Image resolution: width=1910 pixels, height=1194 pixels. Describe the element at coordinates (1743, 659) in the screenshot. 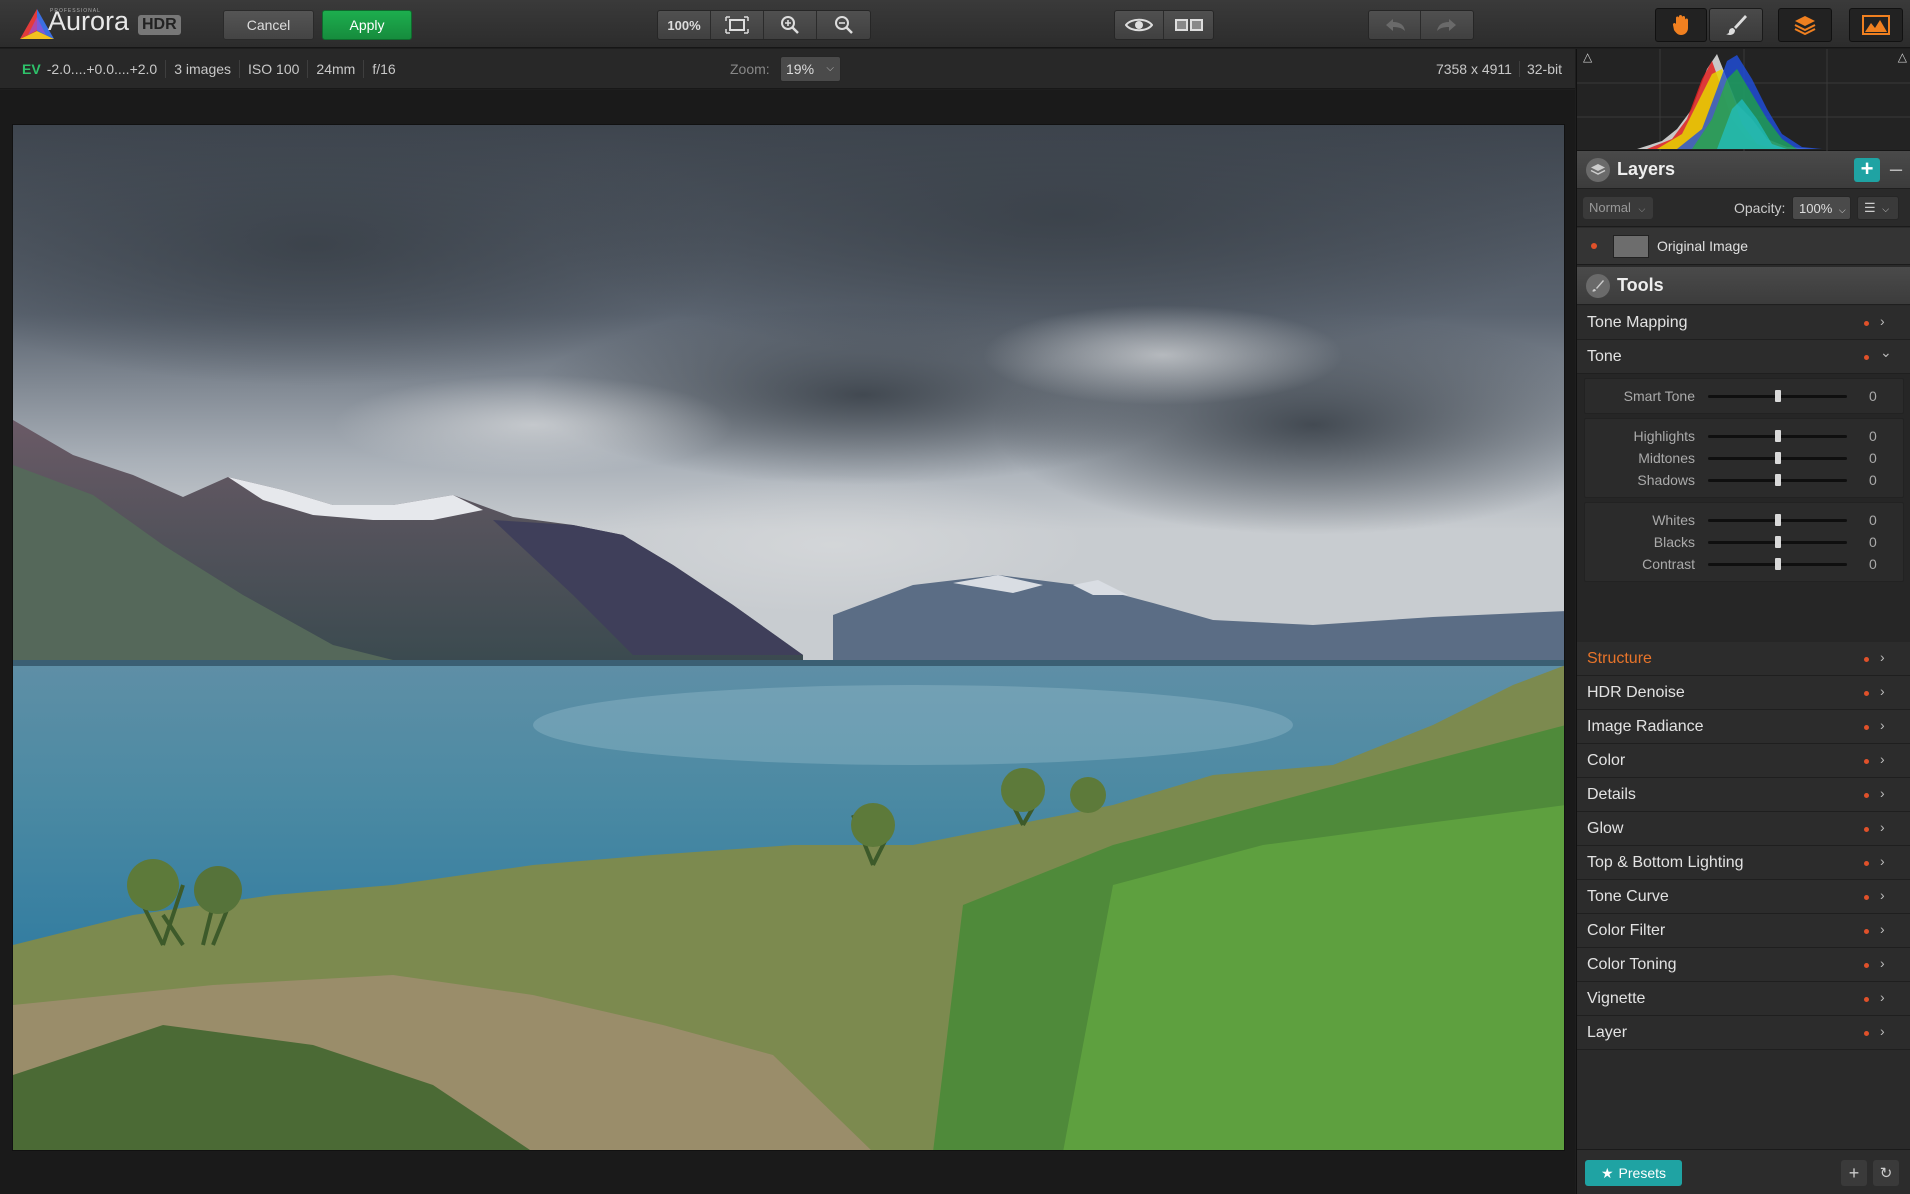

I see `tool-structure: Structure ›` at that location.